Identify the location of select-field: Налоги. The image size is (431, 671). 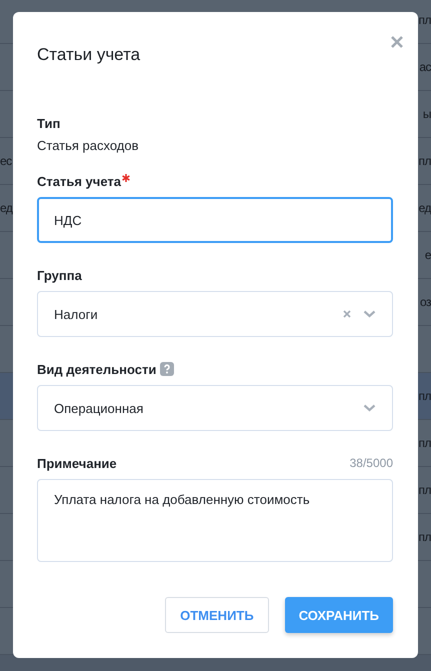
(215, 314).